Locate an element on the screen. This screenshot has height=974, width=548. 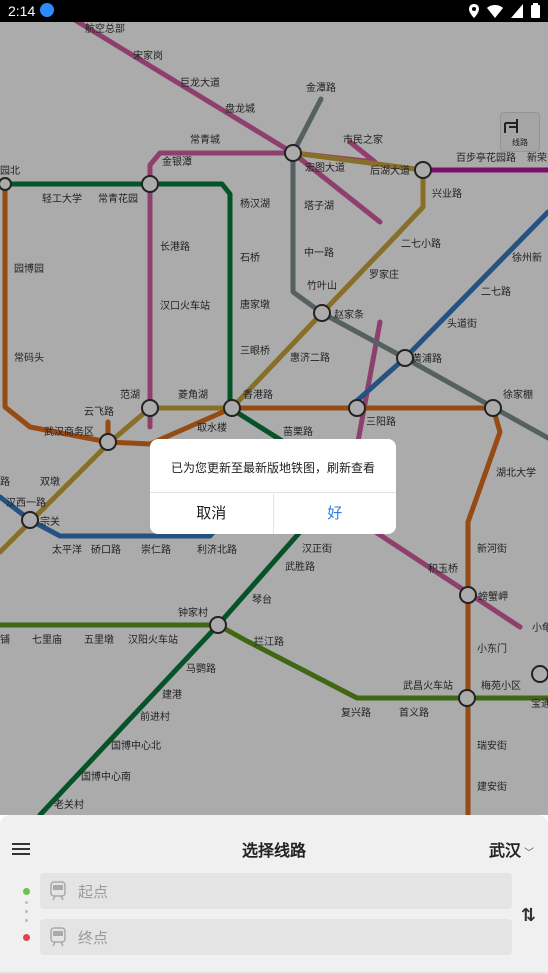
dialog-buttons: 取消 好 is located at coordinates (273, 513).